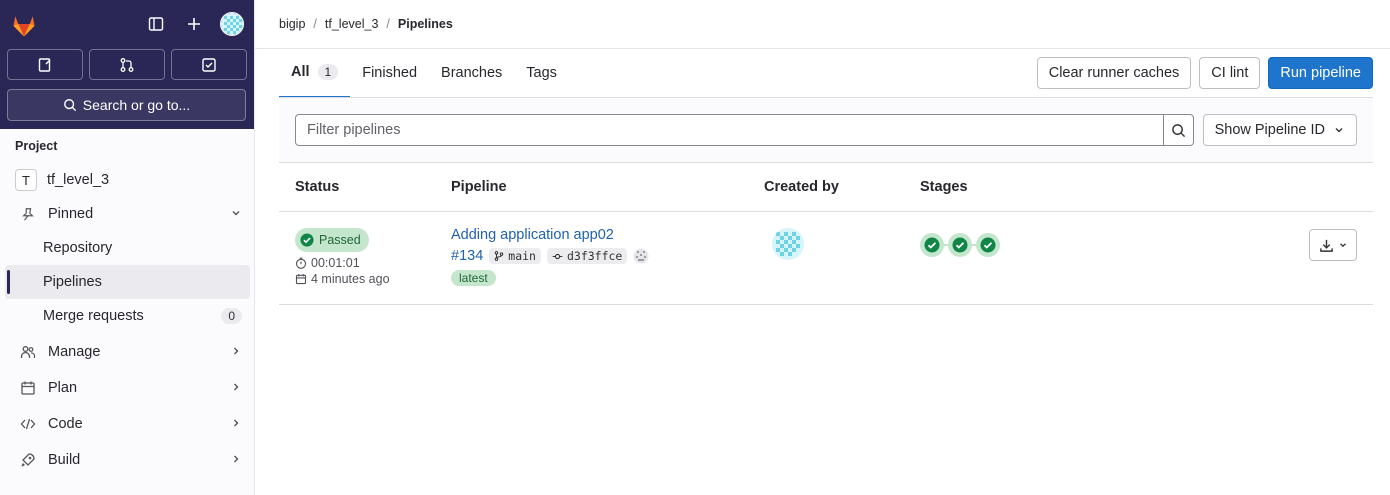 Image resolution: width=1390 pixels, height=495 pixels. Describe the element at coordinates (301, 263) in the screenshot. I see `timer-icon` at that location.